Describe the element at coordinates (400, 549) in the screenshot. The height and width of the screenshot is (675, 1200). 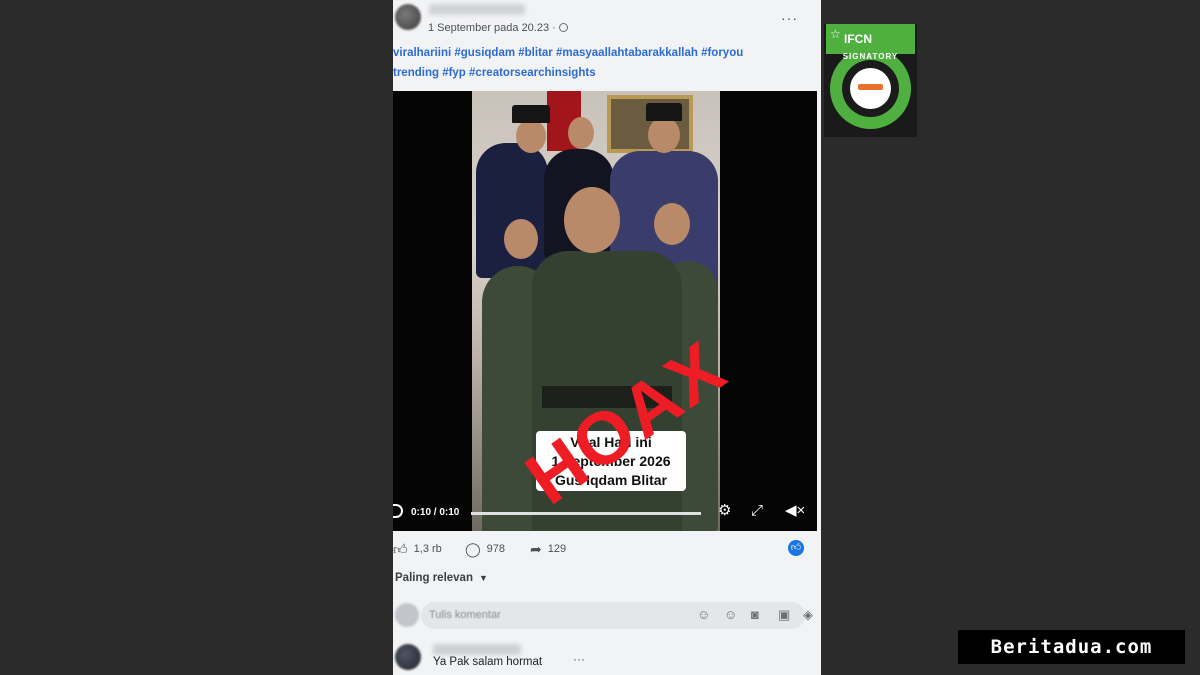
I see `like-icon: 👍︎` at that location.